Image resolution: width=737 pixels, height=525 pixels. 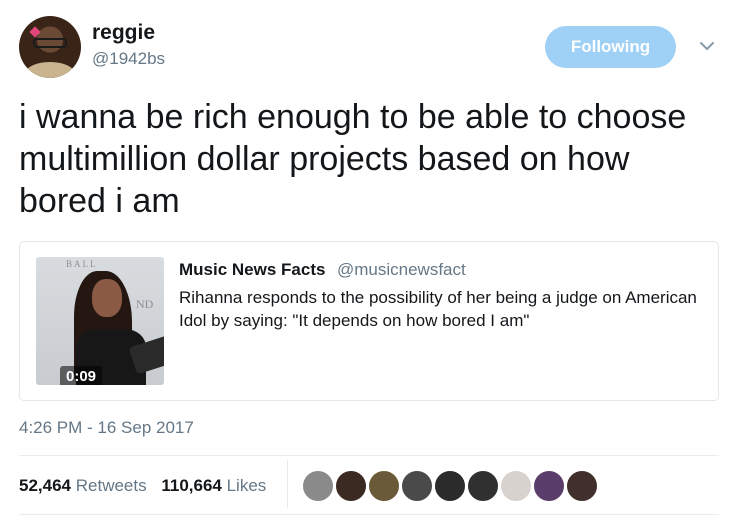 What do you see at coordinates (50, 70) in the screenshot?
I see `shirt-shape` at bounding box center [50, 70].